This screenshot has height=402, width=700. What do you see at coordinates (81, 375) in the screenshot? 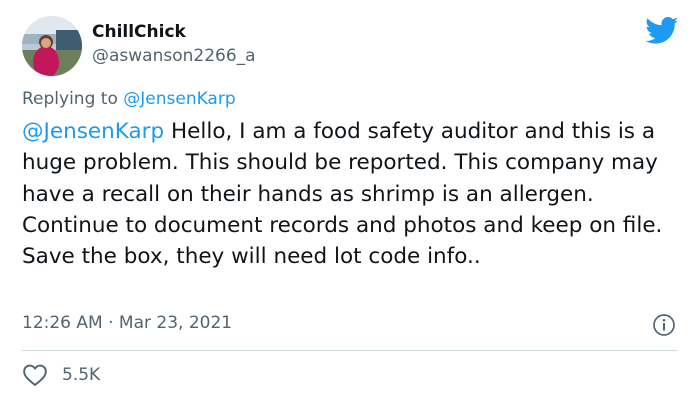
I see `like-count: 5.5K` at bounding box center [81, 375].